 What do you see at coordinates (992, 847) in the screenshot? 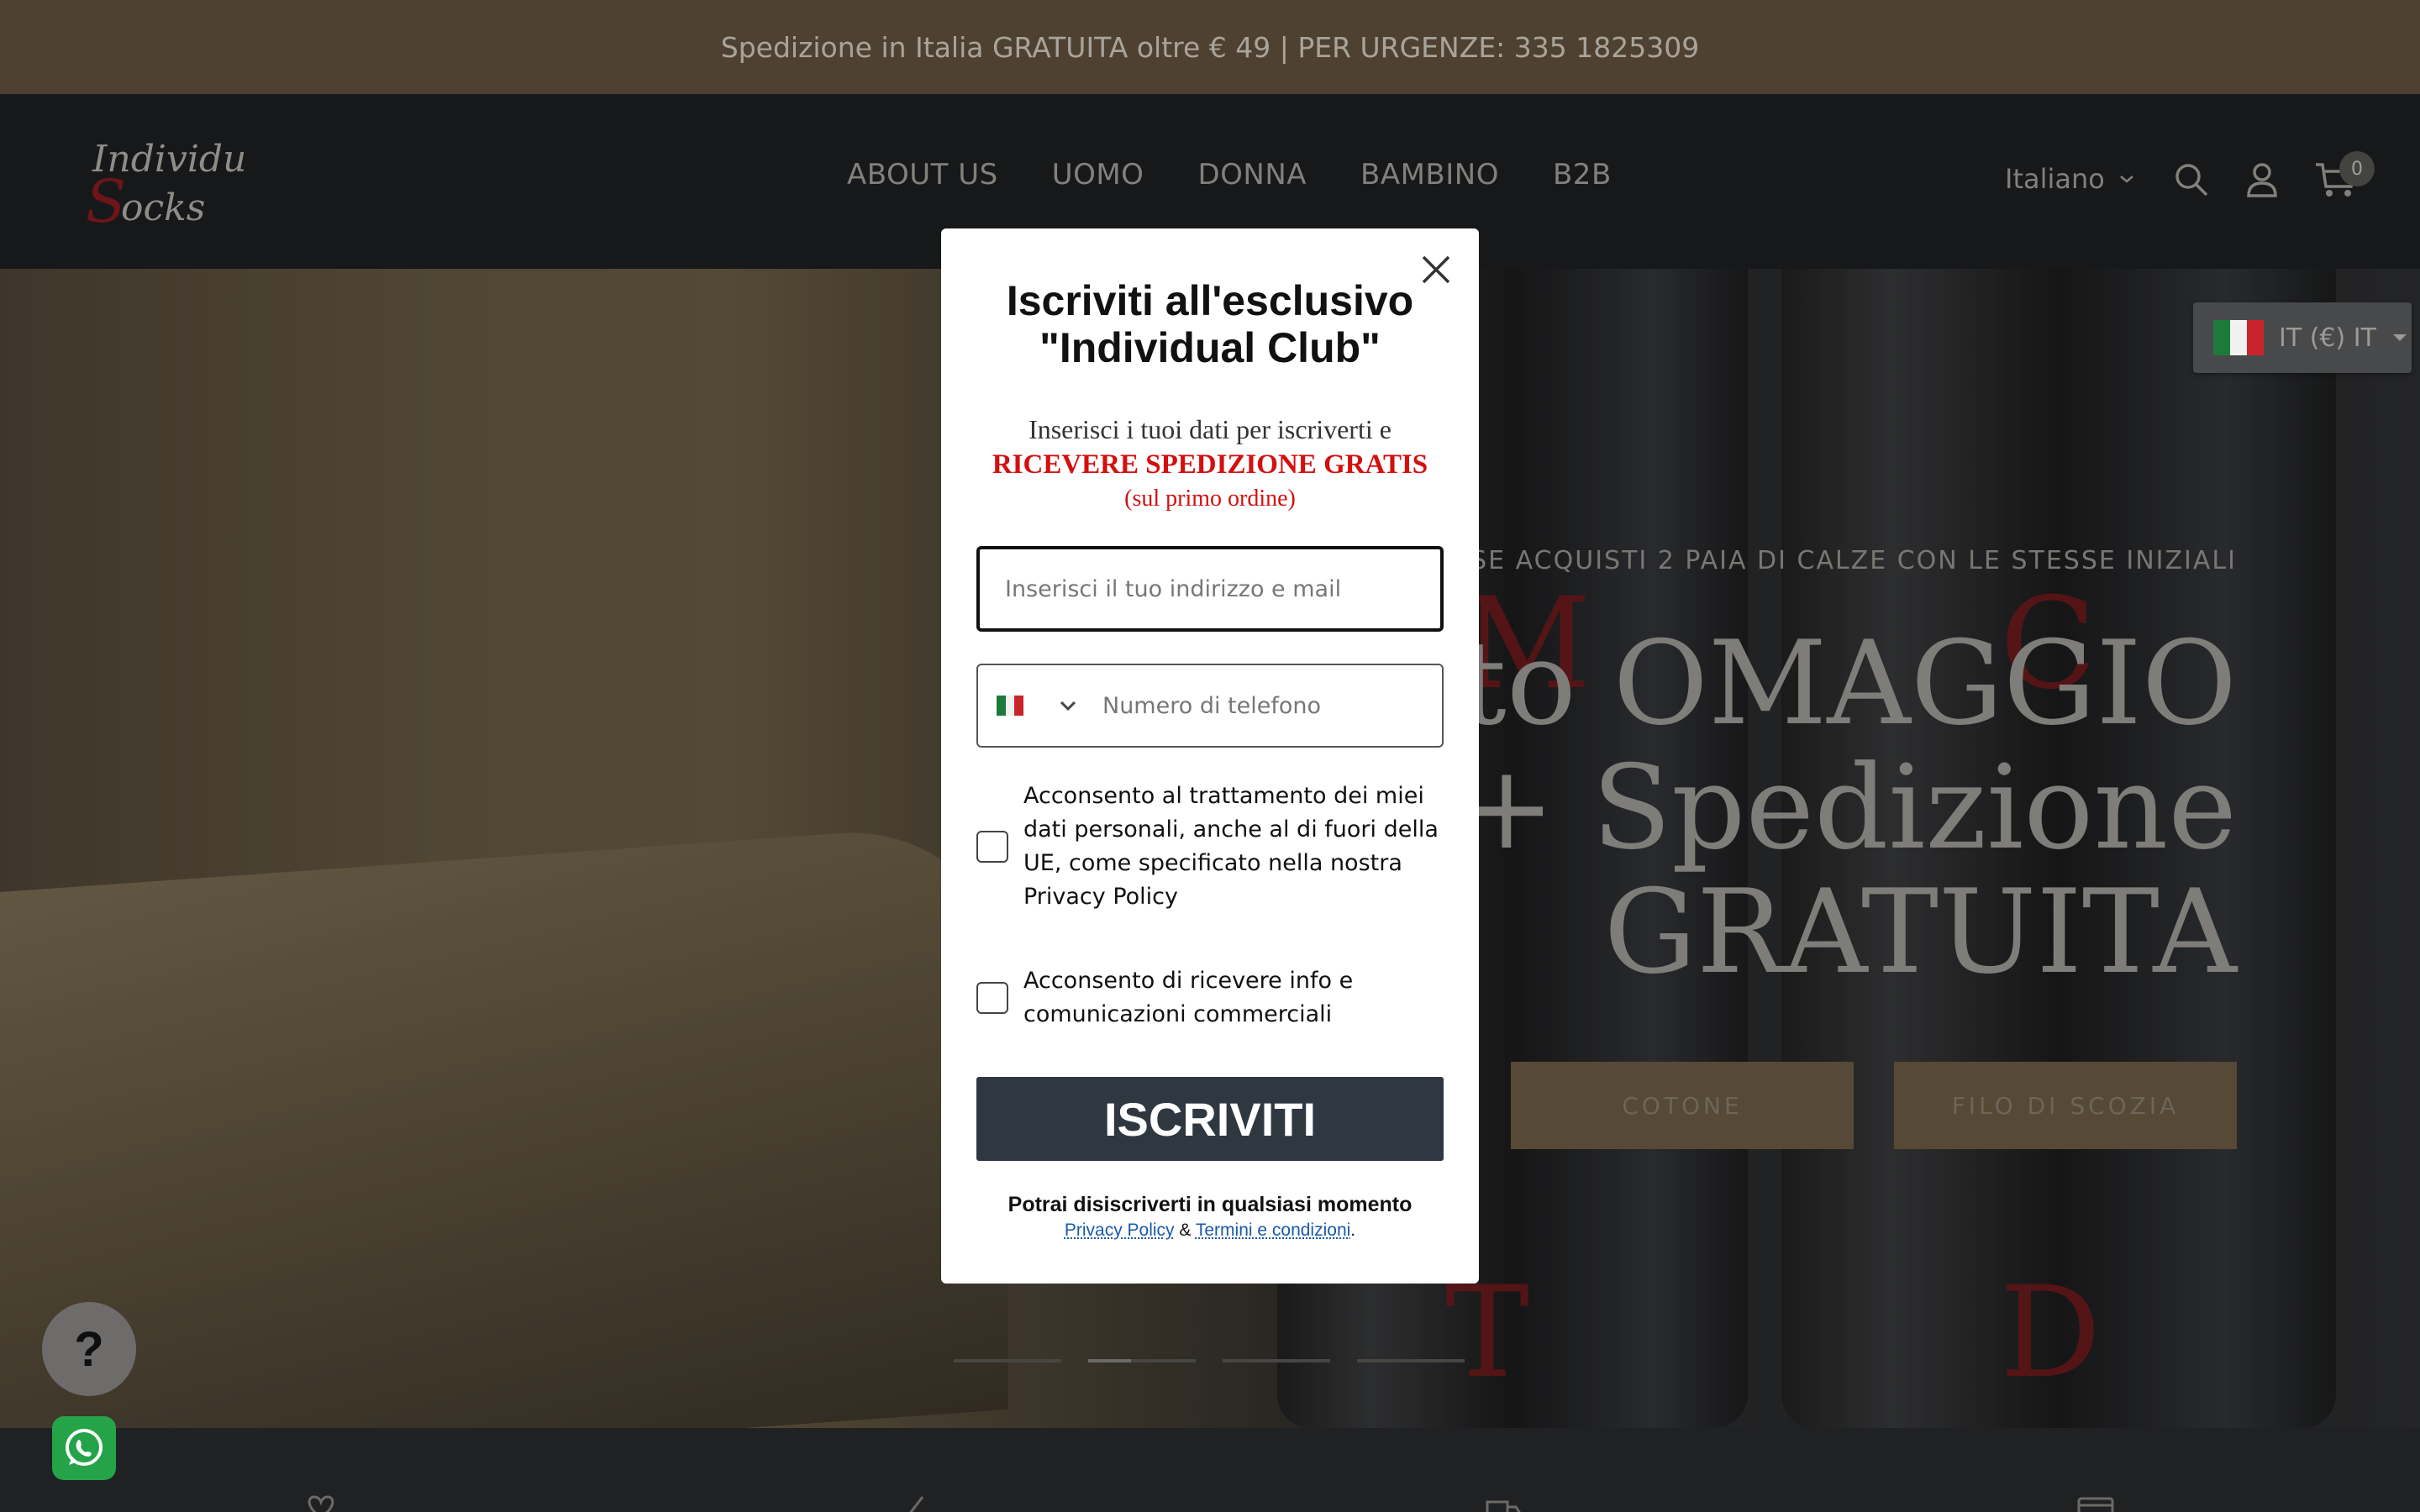
I see `consent-privacy-checkbox` at bounding box center [992, 847].